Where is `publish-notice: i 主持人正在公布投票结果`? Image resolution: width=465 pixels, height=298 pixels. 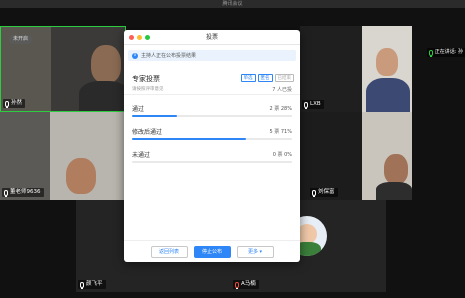
publish-notice: i 主持人正在公布投票结果 is located at coordinates (212, 55).